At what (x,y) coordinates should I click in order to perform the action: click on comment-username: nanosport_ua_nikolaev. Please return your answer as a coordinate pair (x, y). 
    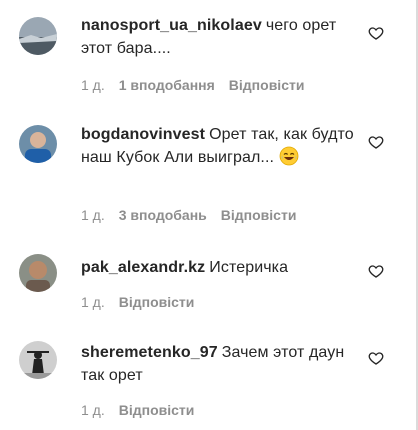
    Looking at the image, I should click on (171, 25).